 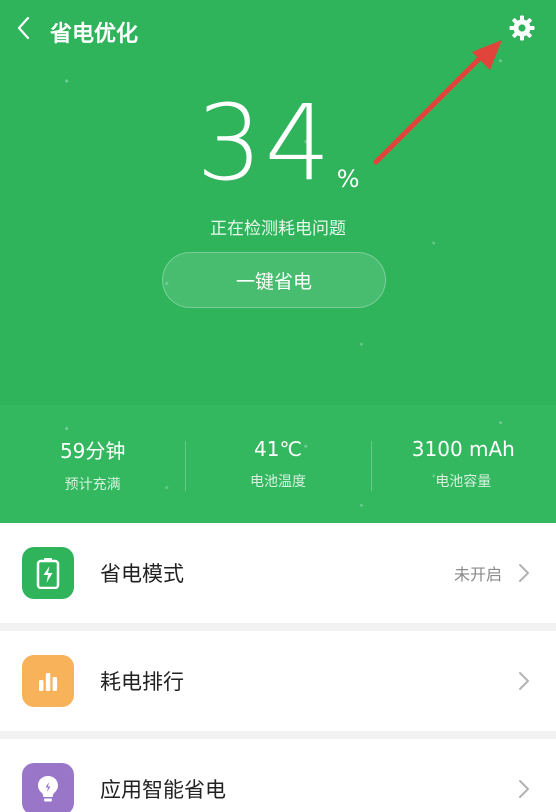 What do you see at coordinates (264, 143) in the screenshot?
I see `battery-percent-value: 34` at bounding box center [264, 143].